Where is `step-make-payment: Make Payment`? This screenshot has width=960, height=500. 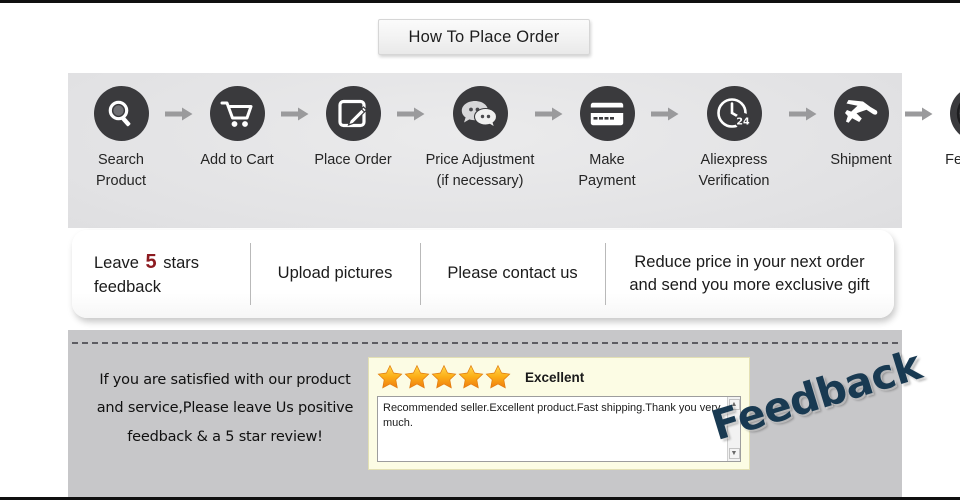 step-make-payment: Make Payment is located at coordinates (607, 139).